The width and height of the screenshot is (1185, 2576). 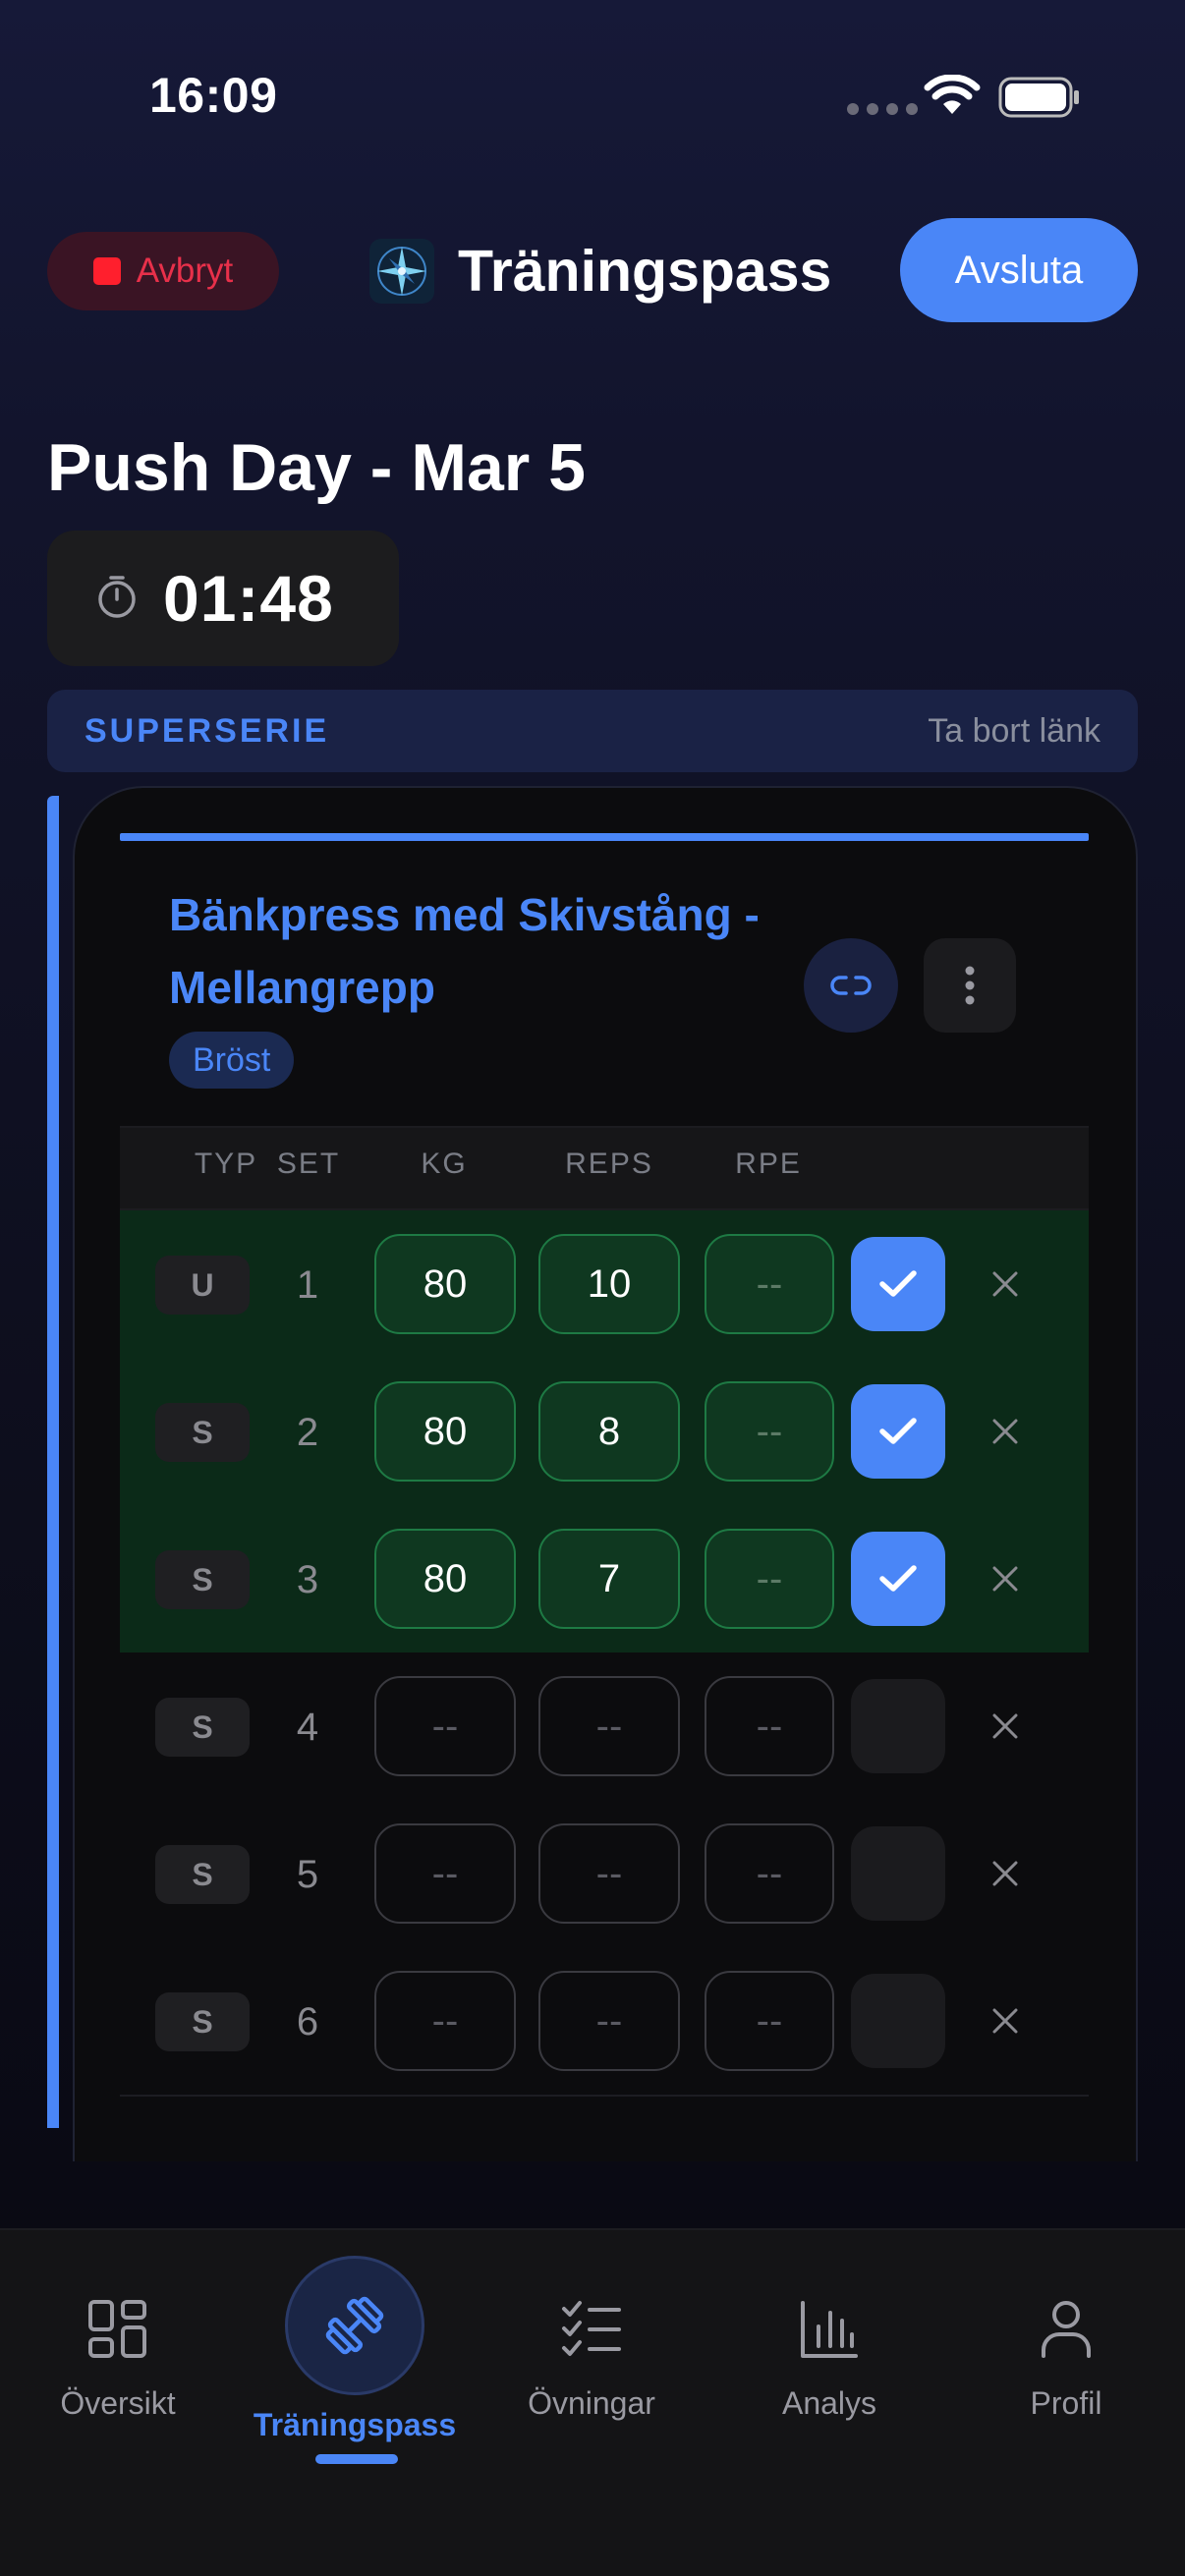 I want to click on nav-tab-workouts: Träningspass, so click(x=355, y=2425).